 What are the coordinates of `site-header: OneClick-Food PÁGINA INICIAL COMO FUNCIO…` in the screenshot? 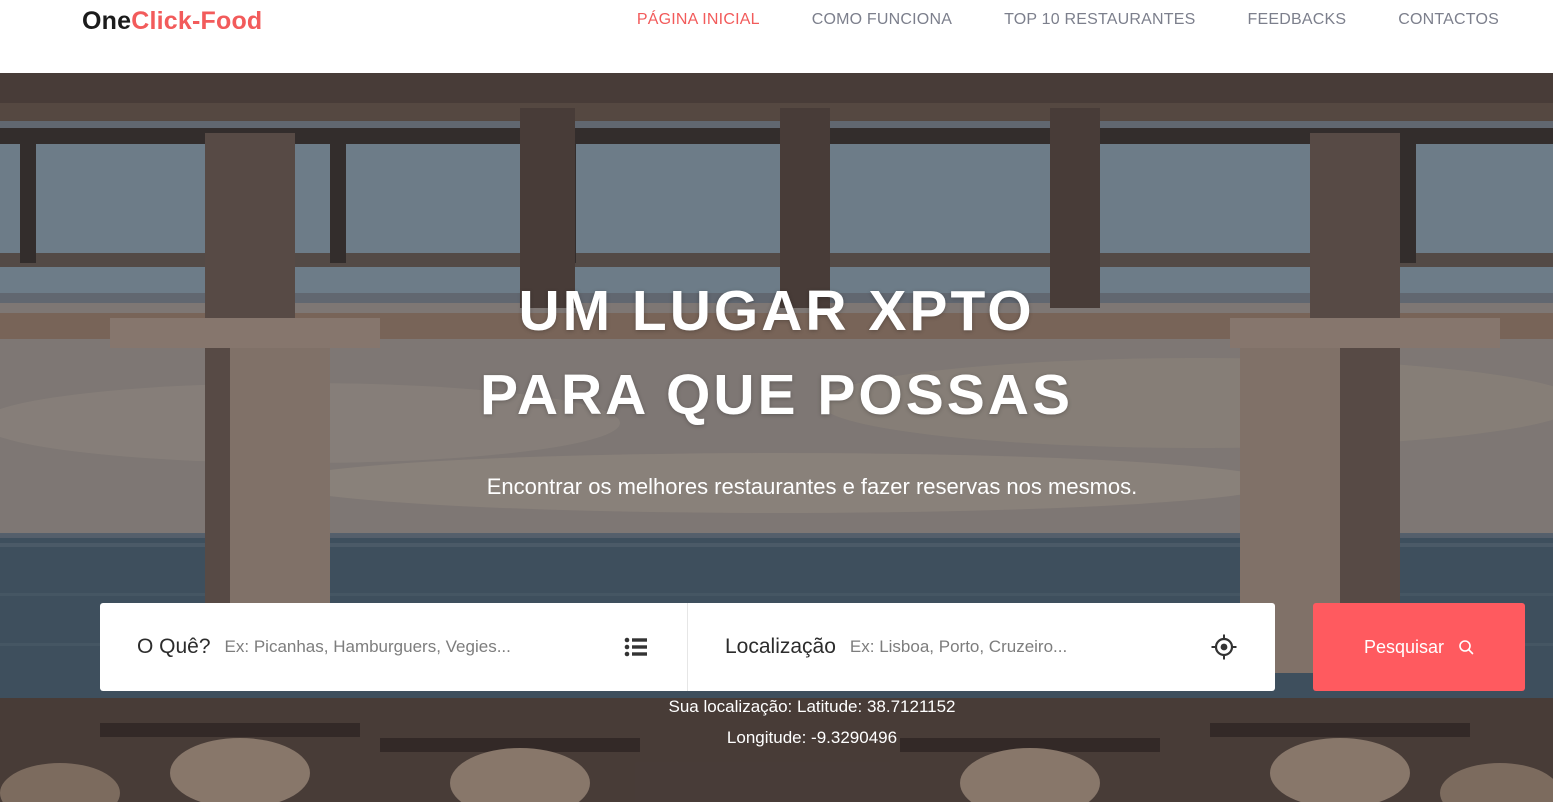 It's located at (776, 36).